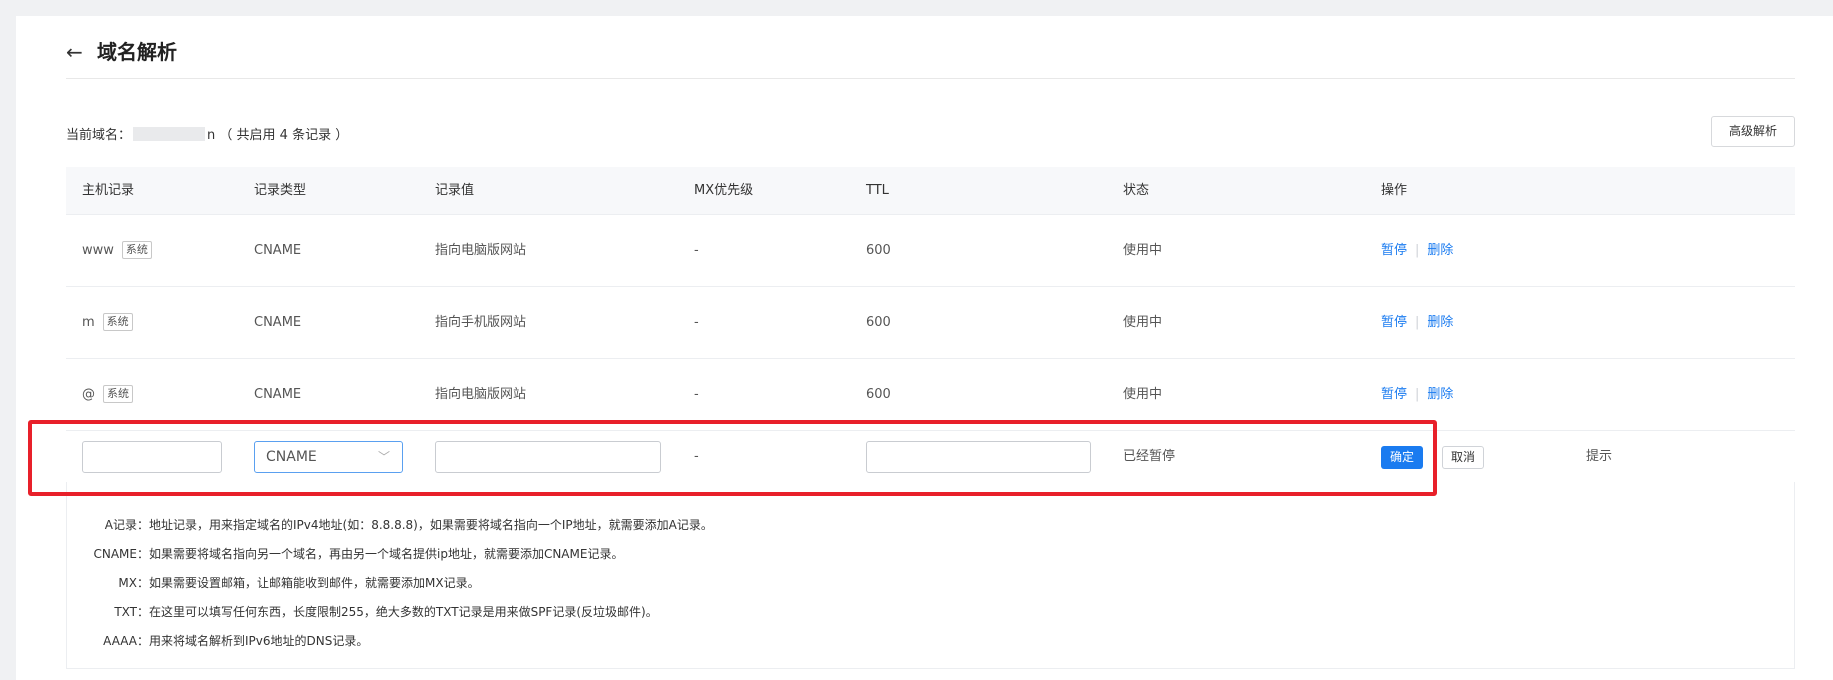  What do you see at coordinates (1463, 457) in the screenshot?
I see `cancel-button: 取消` at bounding box center [1463, 457].